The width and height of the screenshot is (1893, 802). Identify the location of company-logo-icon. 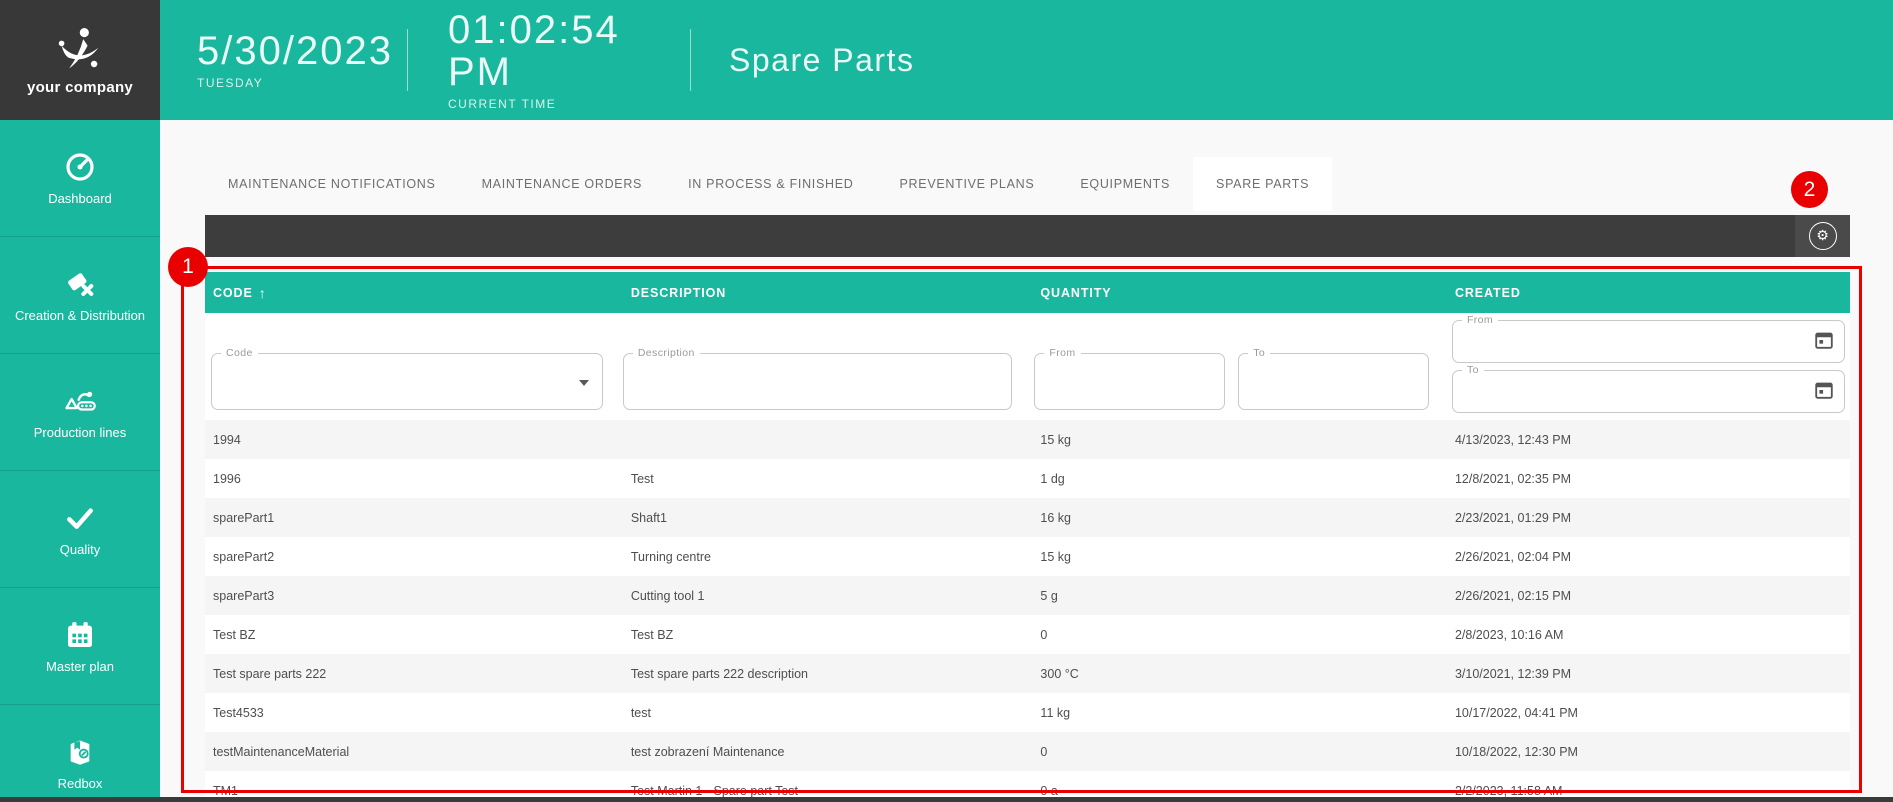
(78, 47).